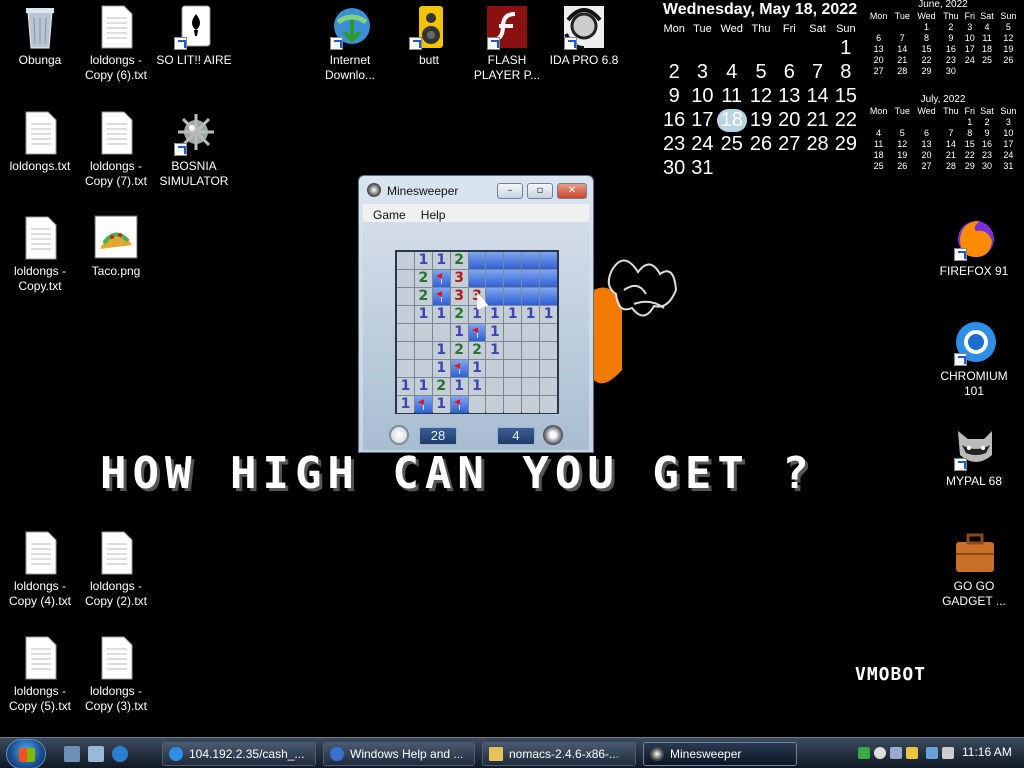 Image resolution: width=1024 pixels, height=768 pixels. What do you see at coordinates (116, 43) in the screenshot?
I see `desktop-icon-loldongs-copy-6: loldongs - Copy (6).txt` at bounding box center [116, 43].